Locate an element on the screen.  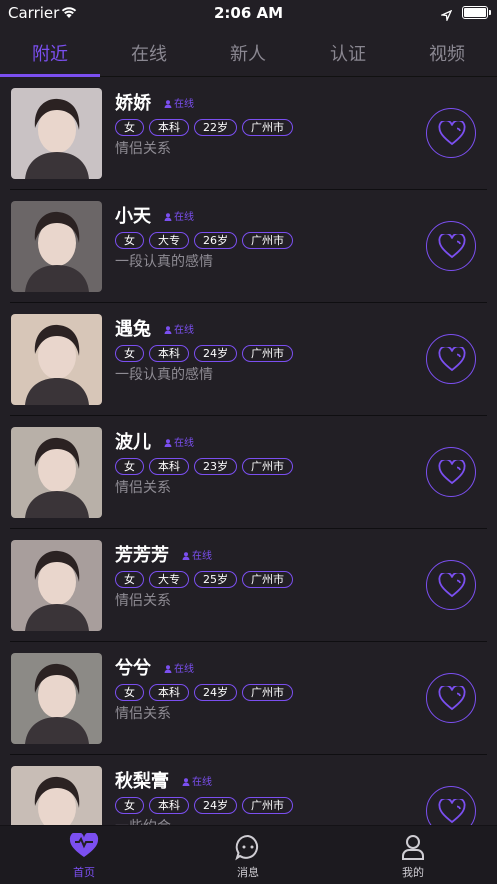
user-card: 娇娇 在线女本科 22岁 广州市 情侣关系 is located at coordinates (248, 133).